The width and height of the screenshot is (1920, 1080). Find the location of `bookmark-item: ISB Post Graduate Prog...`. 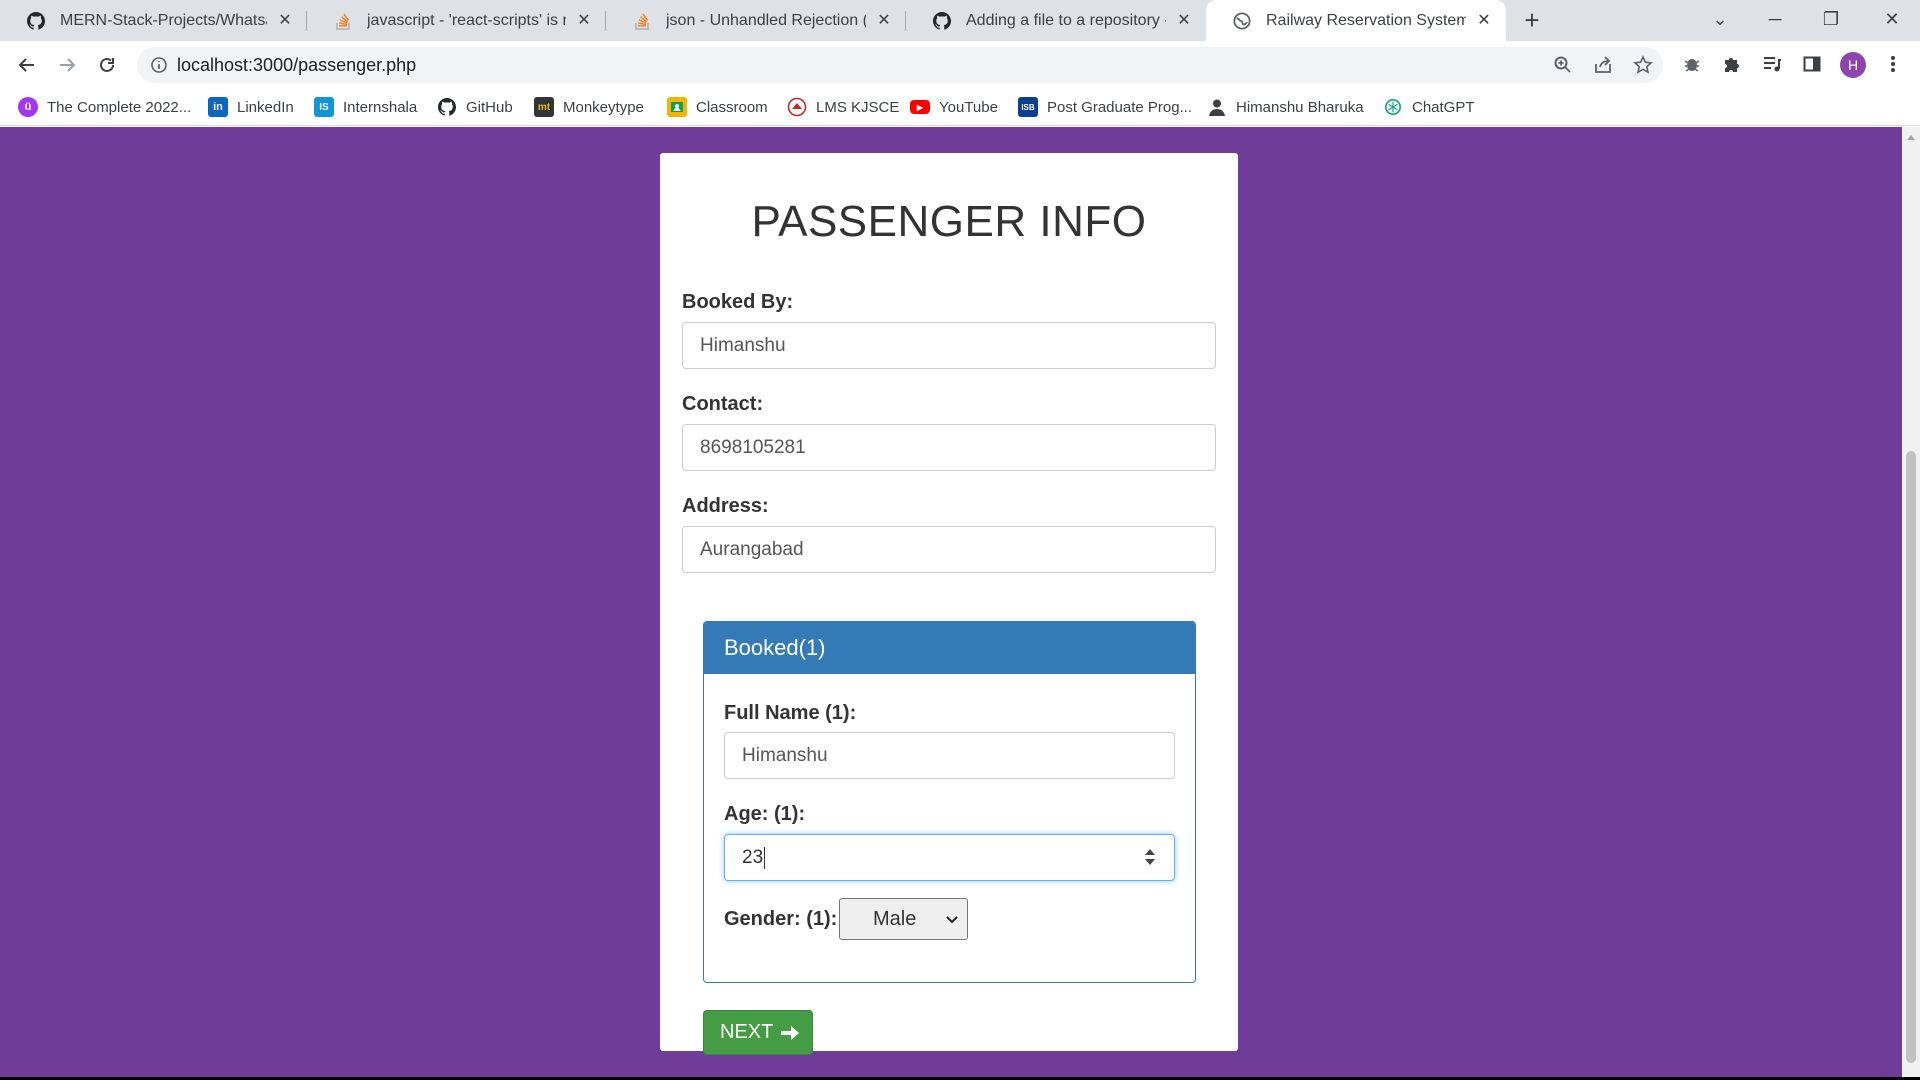

bookmark-item: ISB Post Graduate Prog... is located at coordinates (1105, 107).